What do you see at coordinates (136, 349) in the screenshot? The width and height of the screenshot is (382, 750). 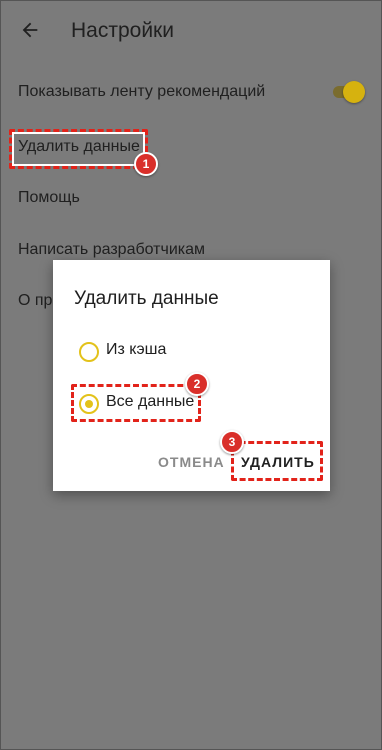 I see `option-label: Из кэша` at bounding box center [136, 349].